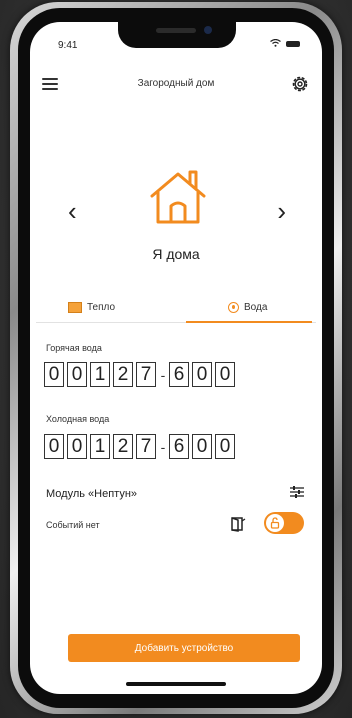 The width and height of the screenshot is (352, 718). I want to click on events-status: Событий нет, so click(73, 525).